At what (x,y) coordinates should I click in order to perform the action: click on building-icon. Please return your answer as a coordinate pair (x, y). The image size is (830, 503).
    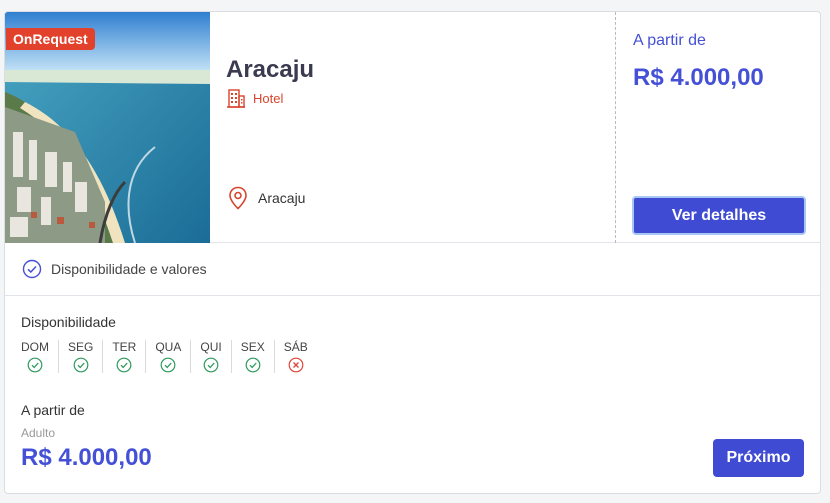
    Looking at the image, I should click on (236, 98).